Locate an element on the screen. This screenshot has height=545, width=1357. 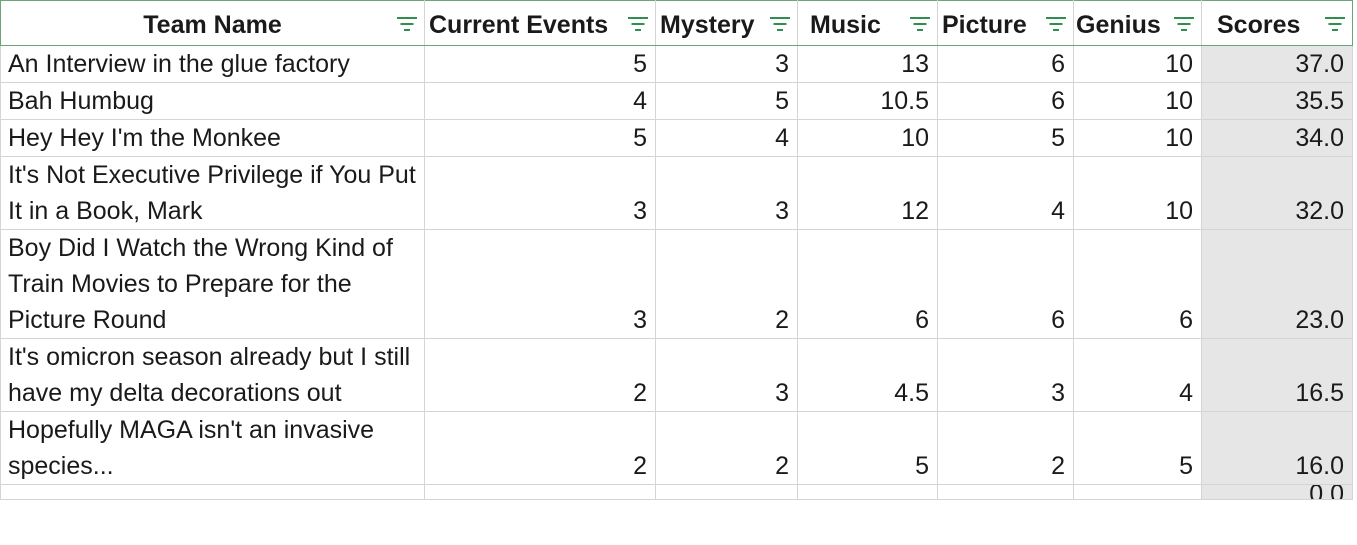
column-header-label: Current Events is located at coordinates (519, 25).